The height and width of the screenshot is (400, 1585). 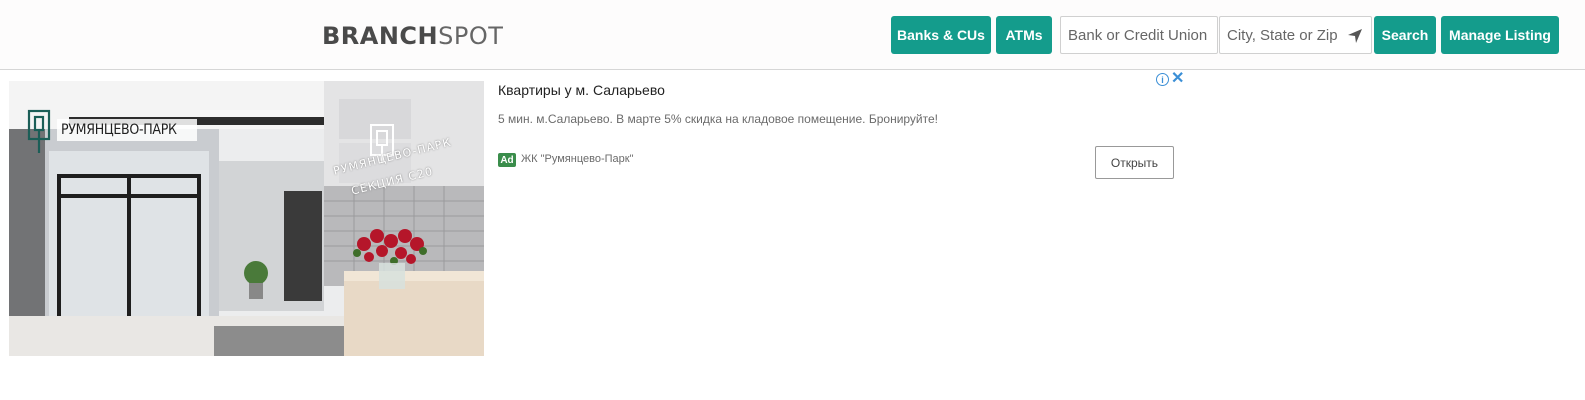 What do you see at coordinates (581, 90) in the screenshot?
I see `ad-title: Квартиры у м. Саларьево` at bounding box center [581, 90].